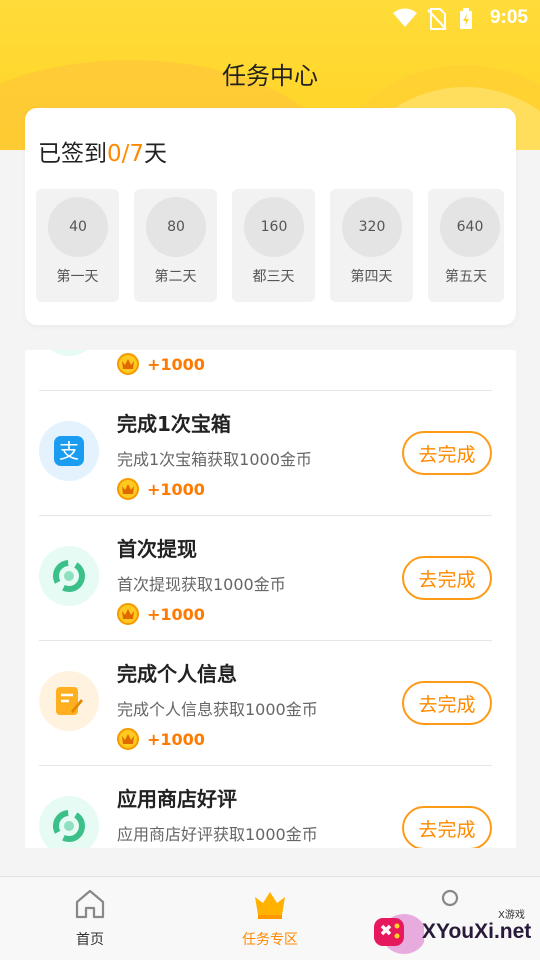  I want to click on watermark-logo: X游戏 XYouXi.net, so click(455, 930).